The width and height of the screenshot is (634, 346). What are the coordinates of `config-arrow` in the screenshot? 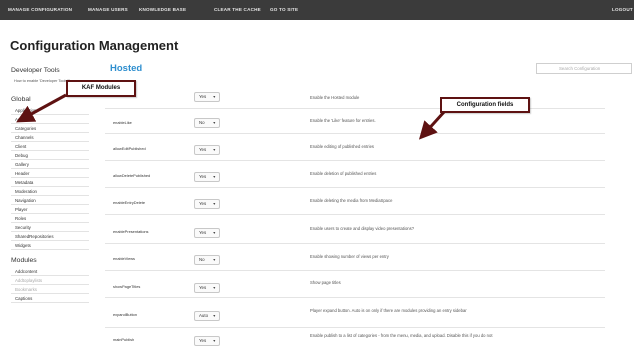 It's located at (432, 125).